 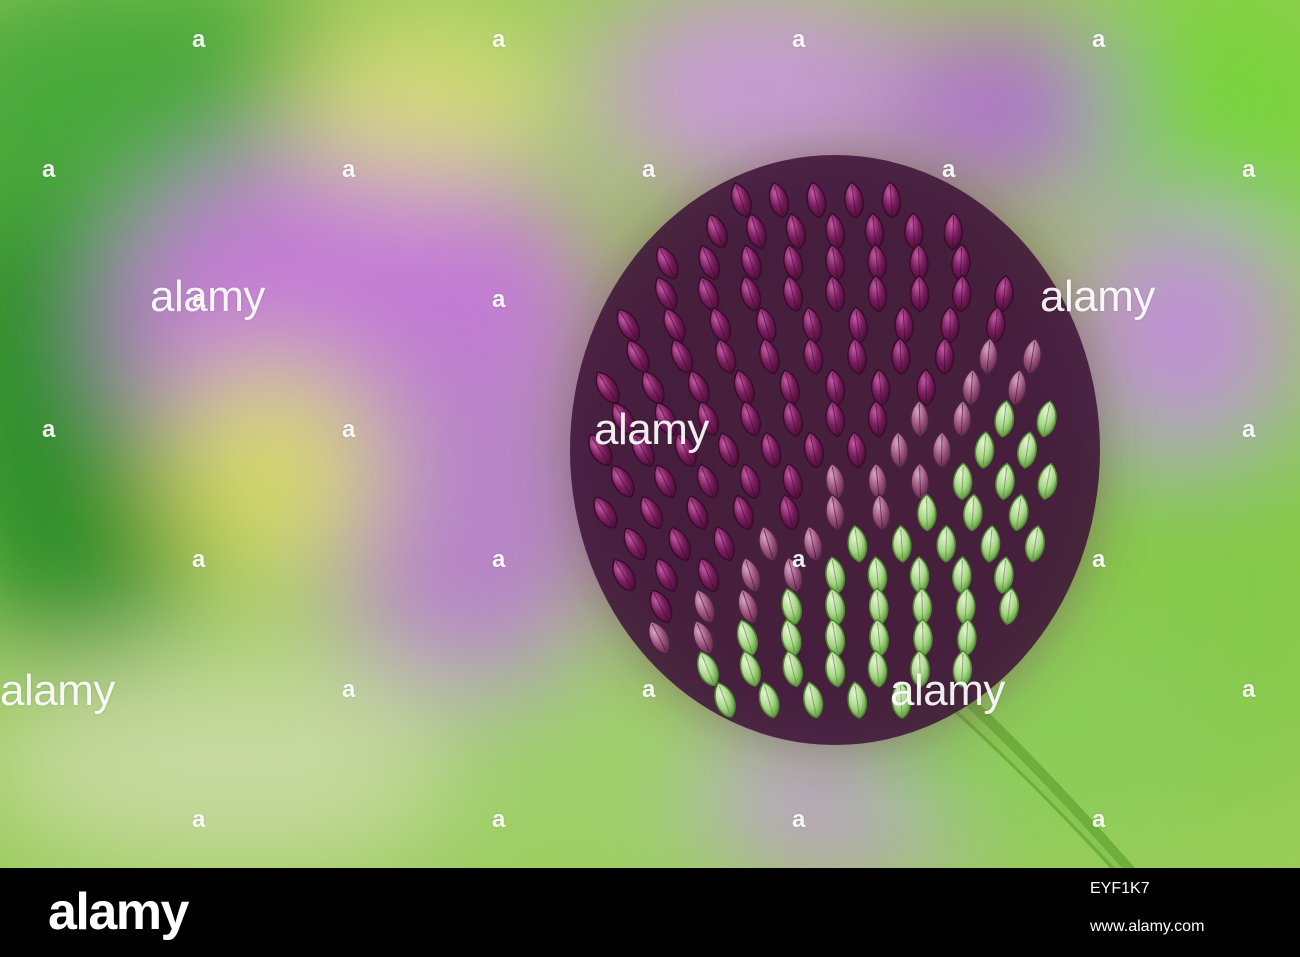 What do you see at coordinates (118, 912) in the screenshot?
I see `footer-logo: alamy` at bounding box center [118, 912].